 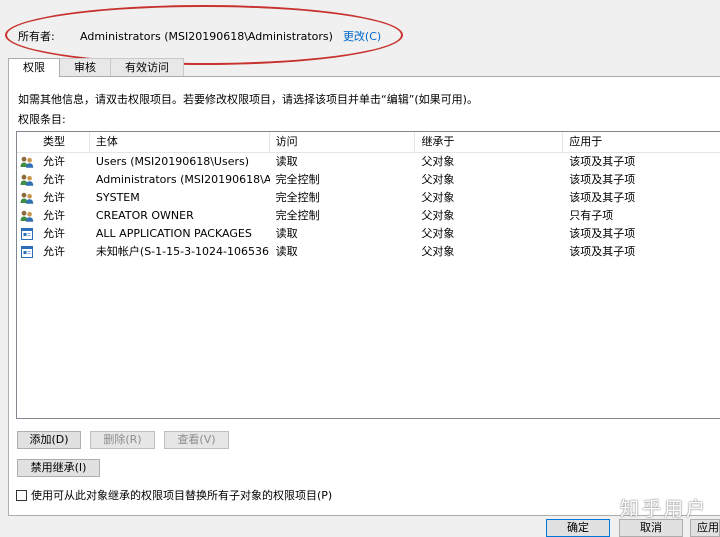 I want to click on table-row: 允许 ALL APPLICATION PACKAGES 读取 父对象 该项及其子项, so click(x=368, y=234).